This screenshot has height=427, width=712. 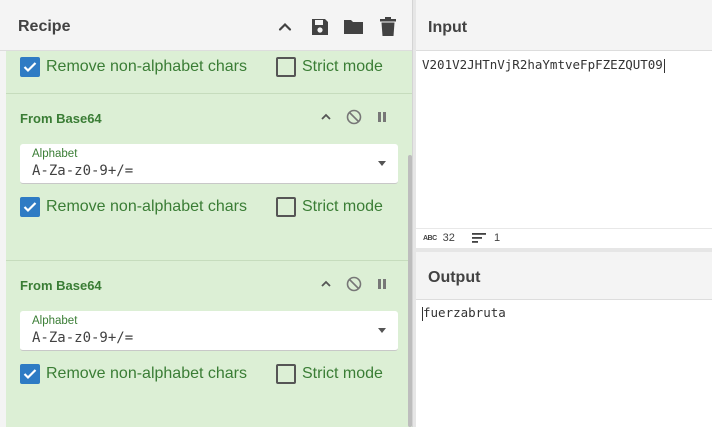 I want to click on output-textarea: fuerzabruta, so click(x=564, y=363).